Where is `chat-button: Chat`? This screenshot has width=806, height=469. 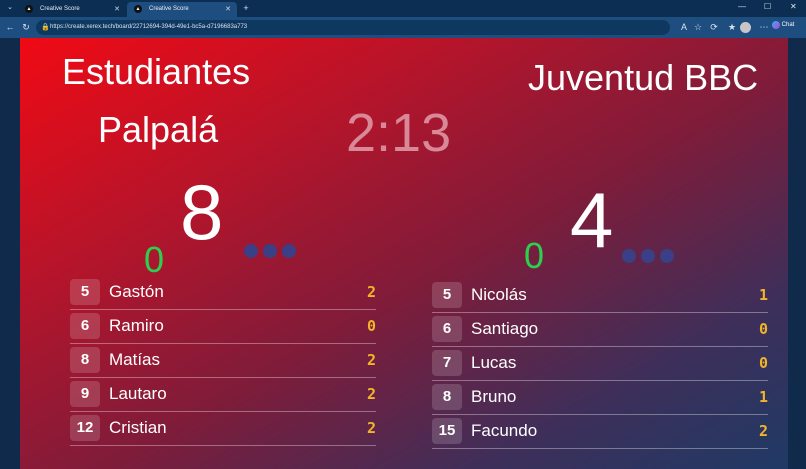
chat-button: Chat is located at coordinates (783, 25).